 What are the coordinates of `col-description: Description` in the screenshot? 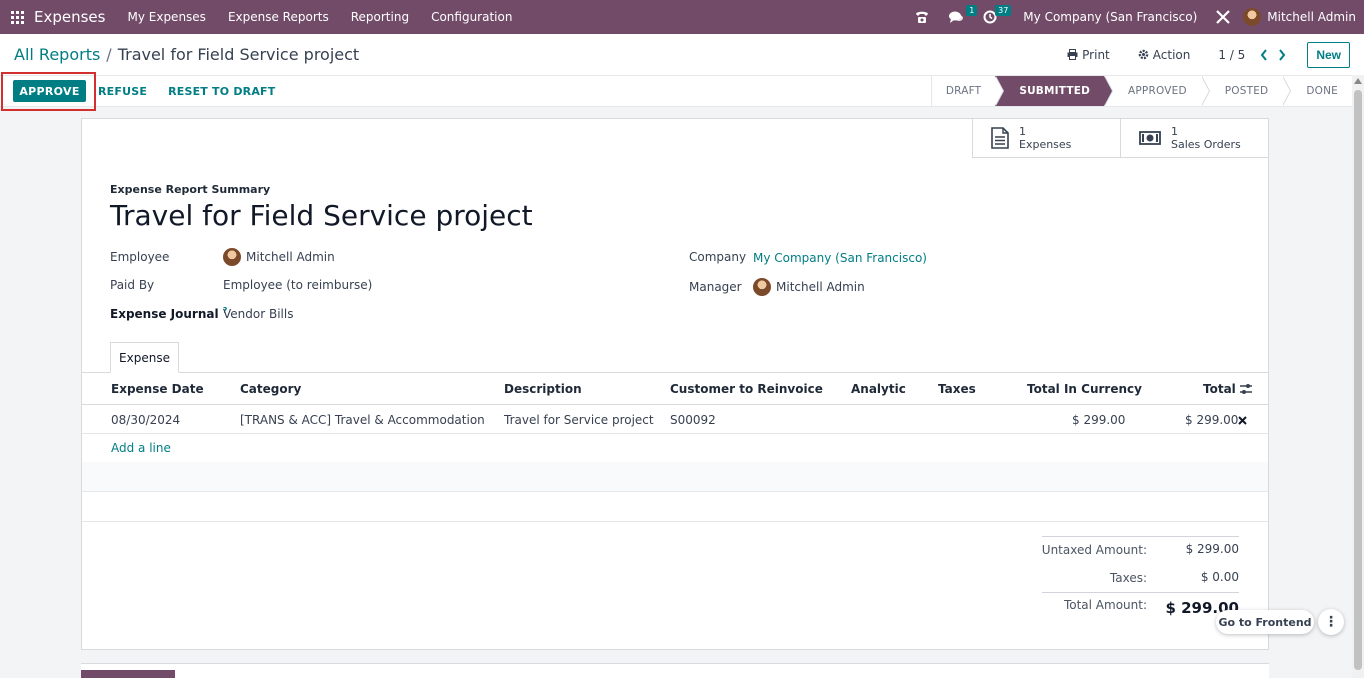 It's located at (543, 389).